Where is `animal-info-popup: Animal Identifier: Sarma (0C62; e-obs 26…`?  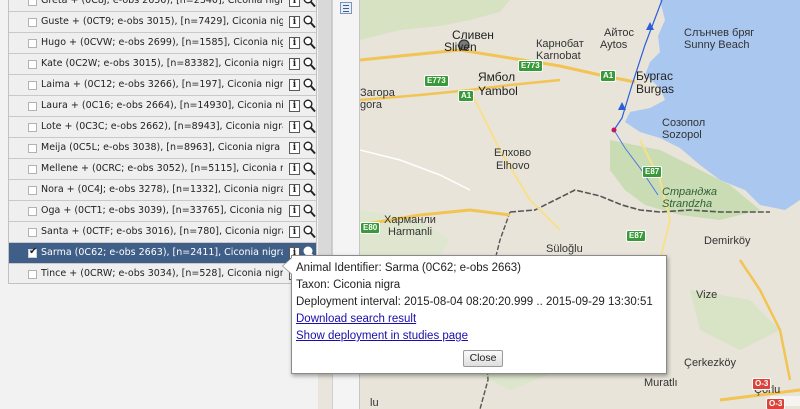 animal-info-popup: Animal Identifier: Sarma (0C62; e-obs 26… is located at coordinates (474, 314).